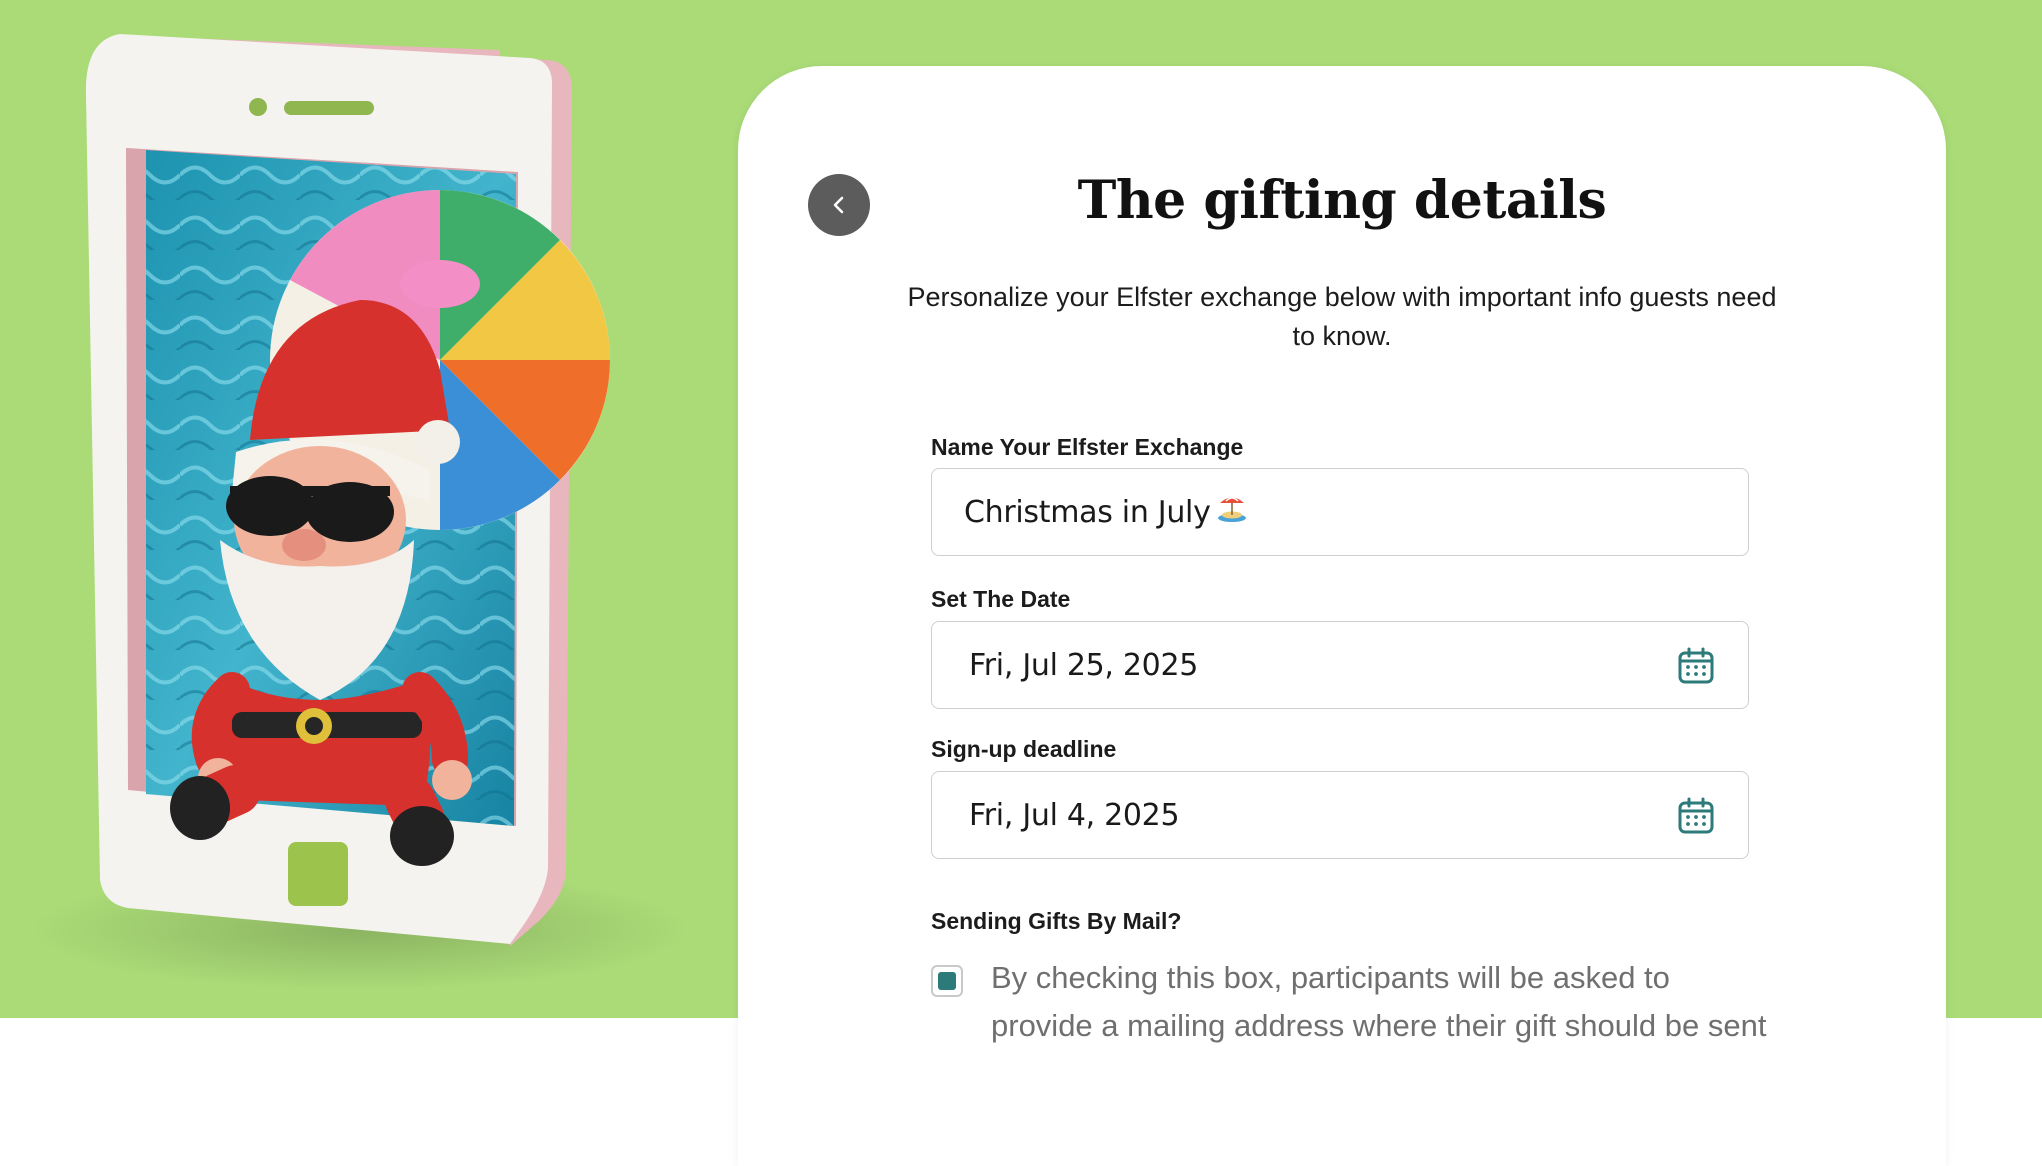  What do you see at coordinates (1232, 514) in the screenshot?
I see `island-beach-umbrella-icon` at bounding box center [1232, 514].